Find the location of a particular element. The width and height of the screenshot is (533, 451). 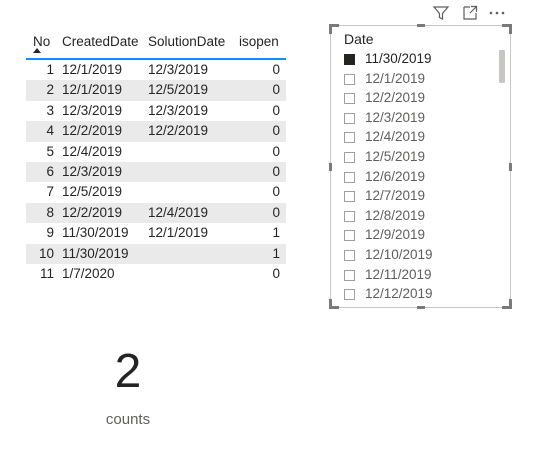

table-row: 5 12/4/2019 0 is located at coordinates (156, 152).